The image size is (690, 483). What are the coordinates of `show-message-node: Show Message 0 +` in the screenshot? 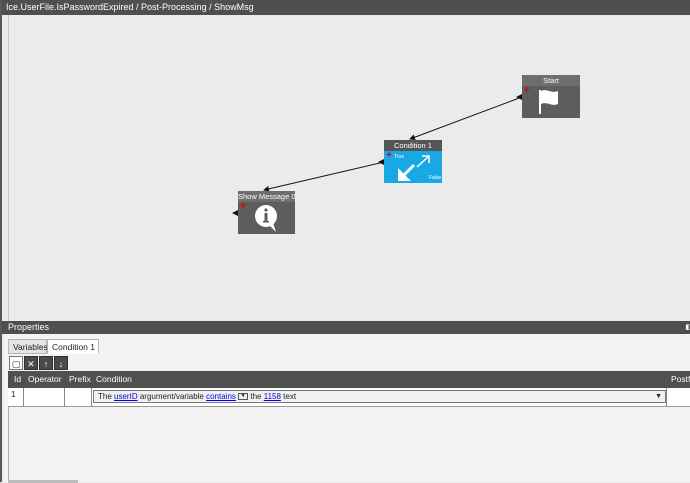 It's located at (266, 212).